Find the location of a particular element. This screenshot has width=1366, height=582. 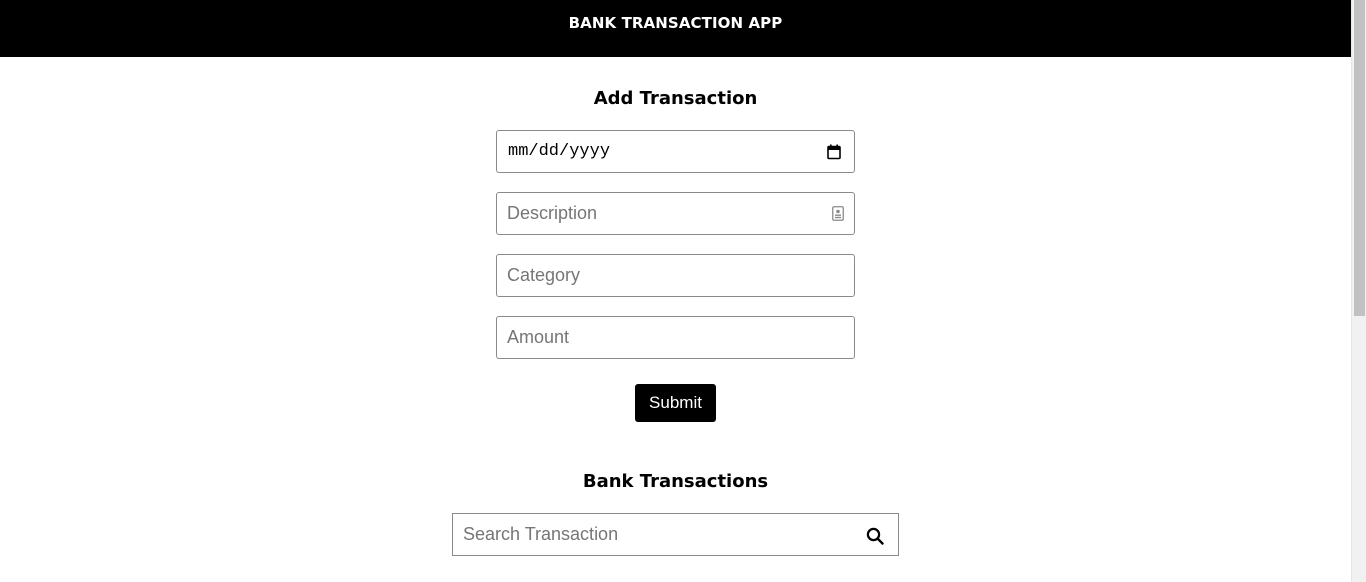

search-input is located at coordinates (653, 534).